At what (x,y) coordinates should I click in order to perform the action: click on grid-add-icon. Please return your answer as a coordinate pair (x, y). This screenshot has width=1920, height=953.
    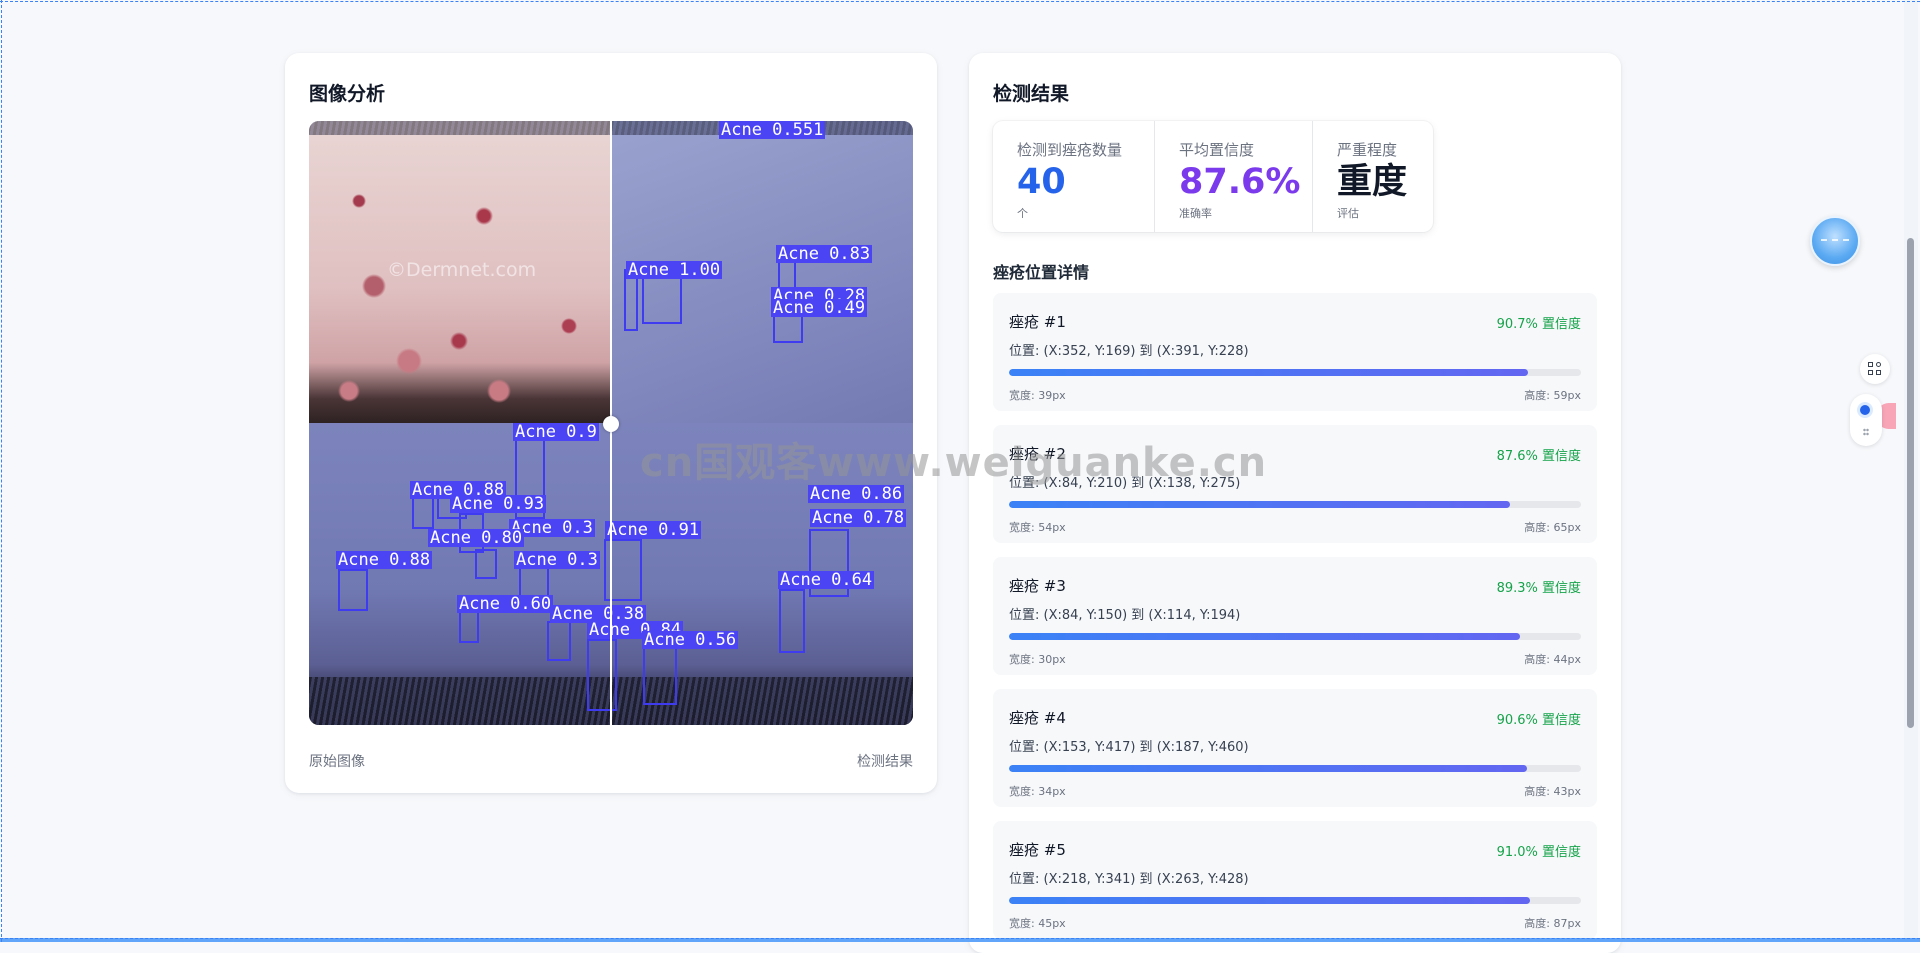
    Looking at the image, I should click on (1875, 369).